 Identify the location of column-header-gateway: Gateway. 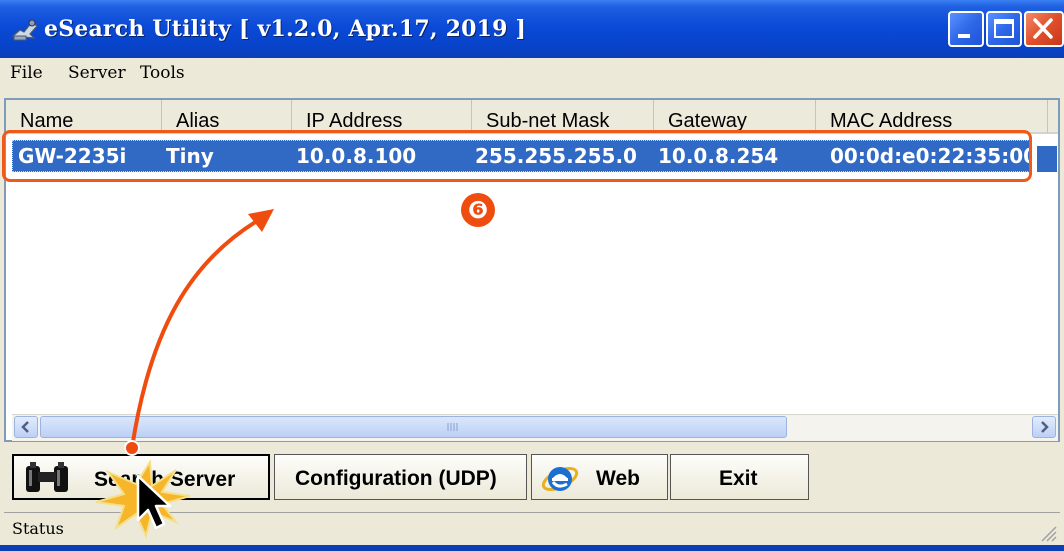
(735, 117).